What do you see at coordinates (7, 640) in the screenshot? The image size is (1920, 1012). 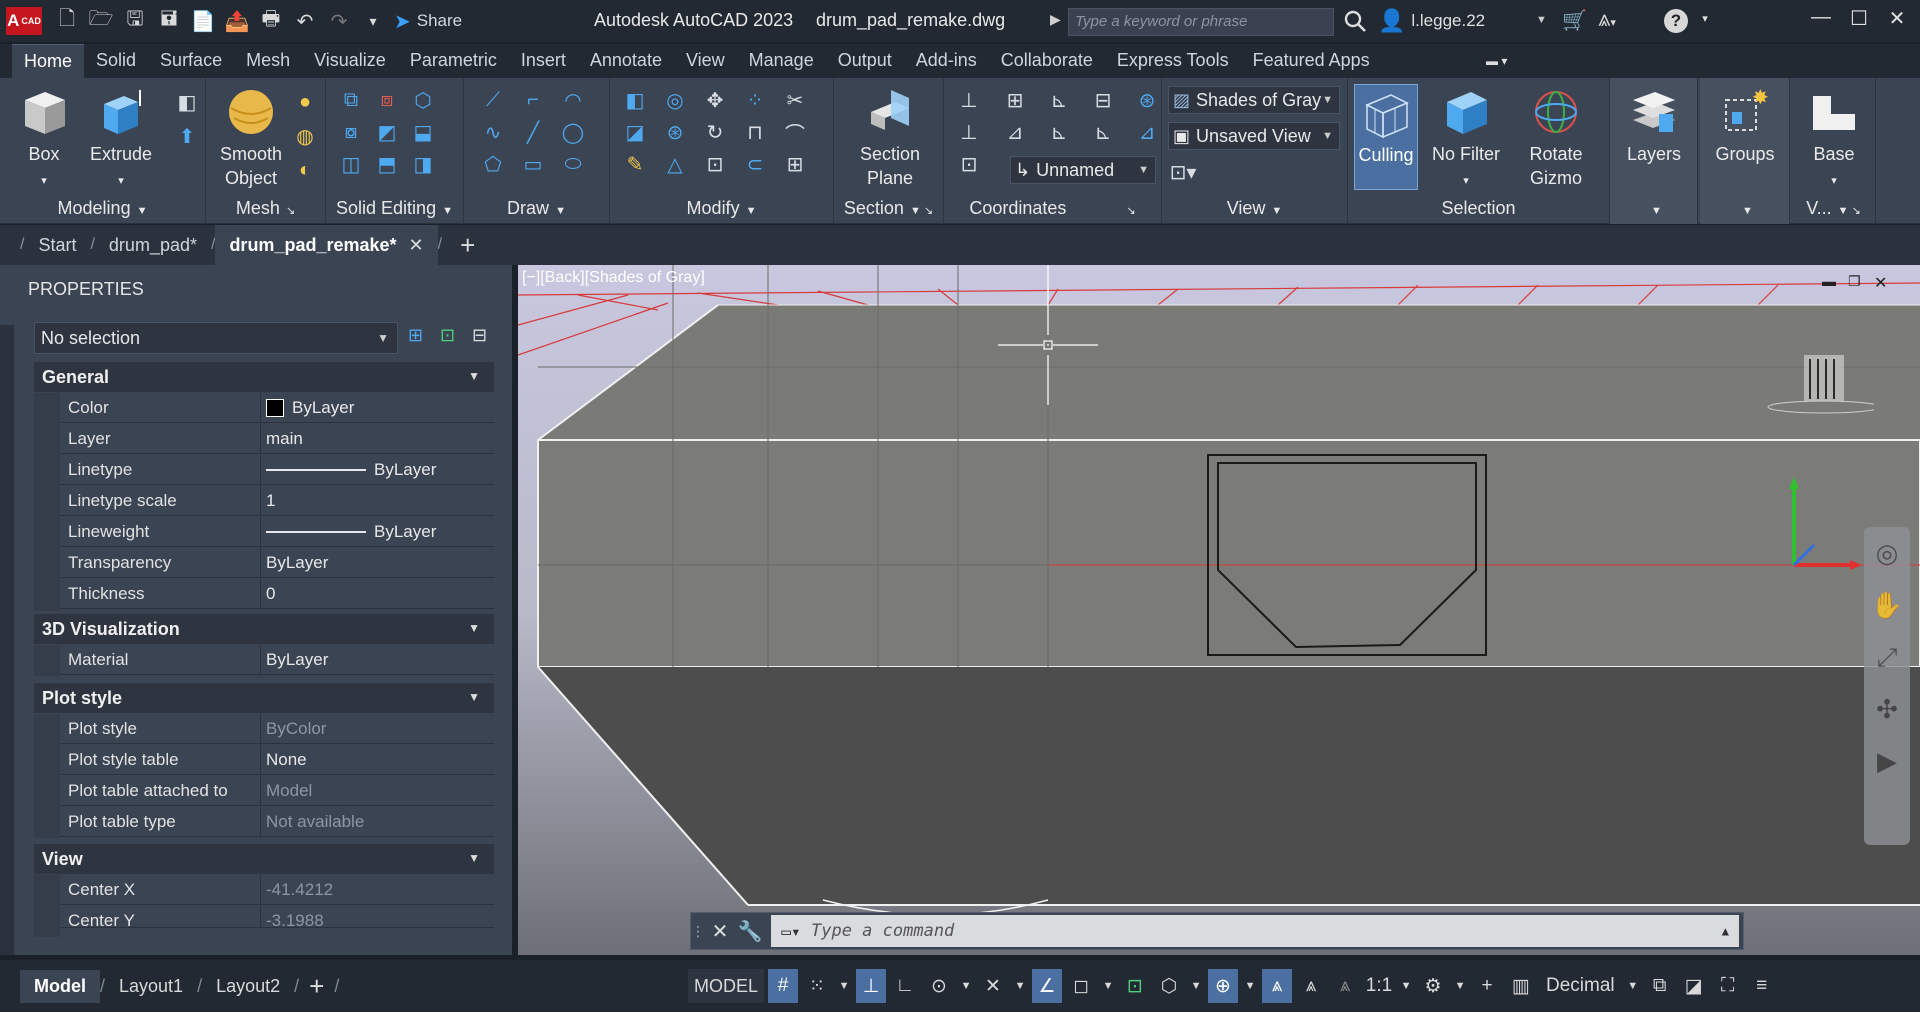 I see `palette-side-handle` at bounding box center [7, 640].